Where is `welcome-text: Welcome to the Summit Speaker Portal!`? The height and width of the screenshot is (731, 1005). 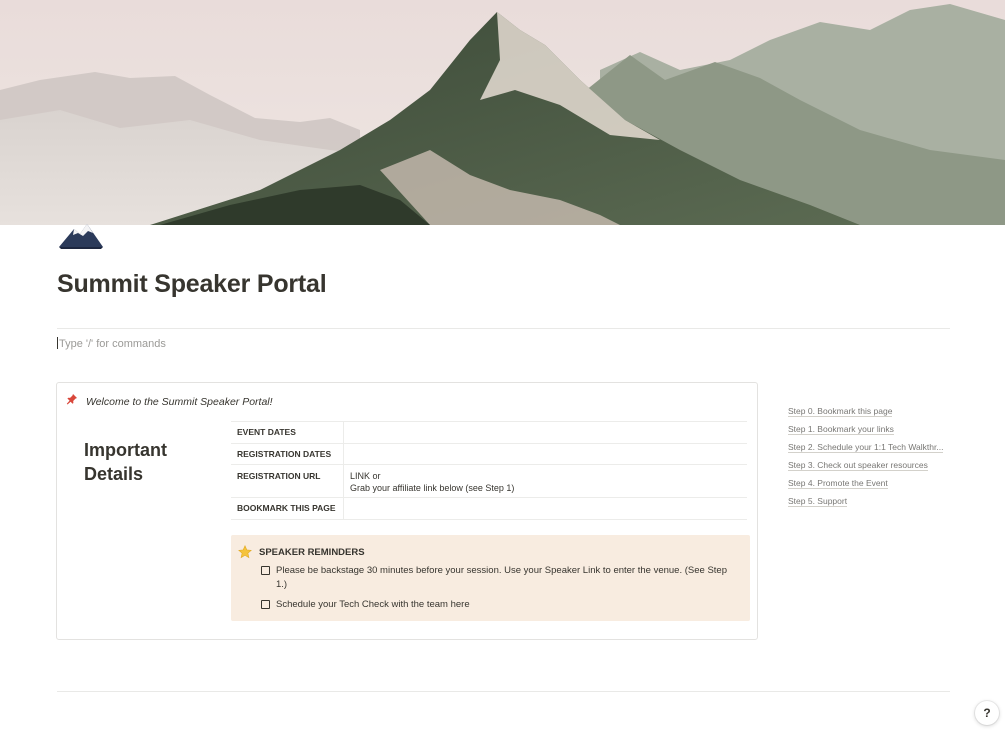
welcome-text: Welcome to the Summit Speaker Portal! is located at coordinates (179, 402).